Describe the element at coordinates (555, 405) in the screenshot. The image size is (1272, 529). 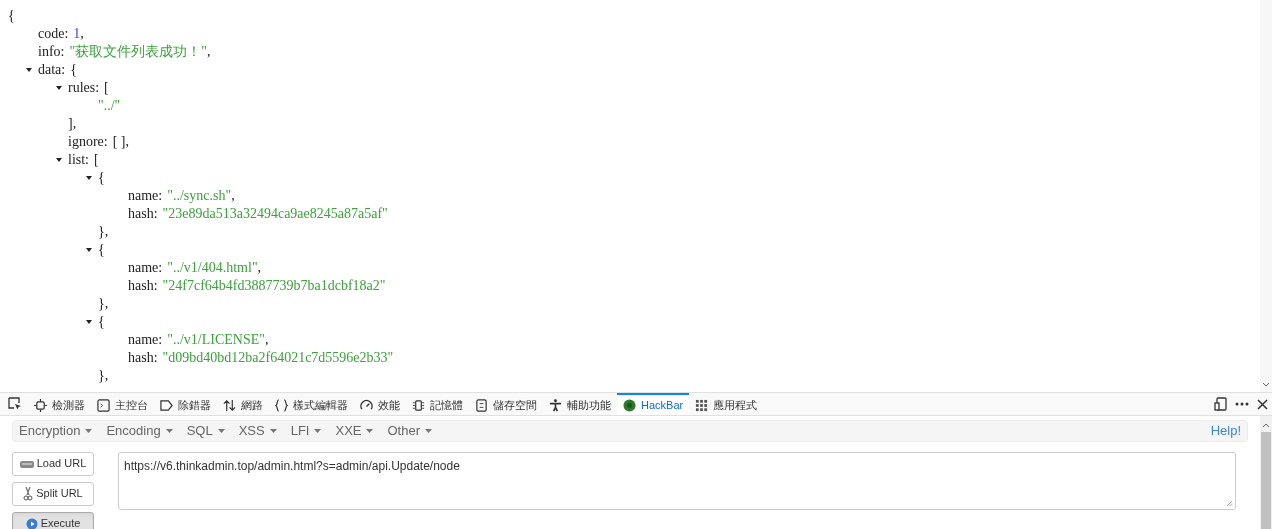
I see `accessibility-icon` at that location.